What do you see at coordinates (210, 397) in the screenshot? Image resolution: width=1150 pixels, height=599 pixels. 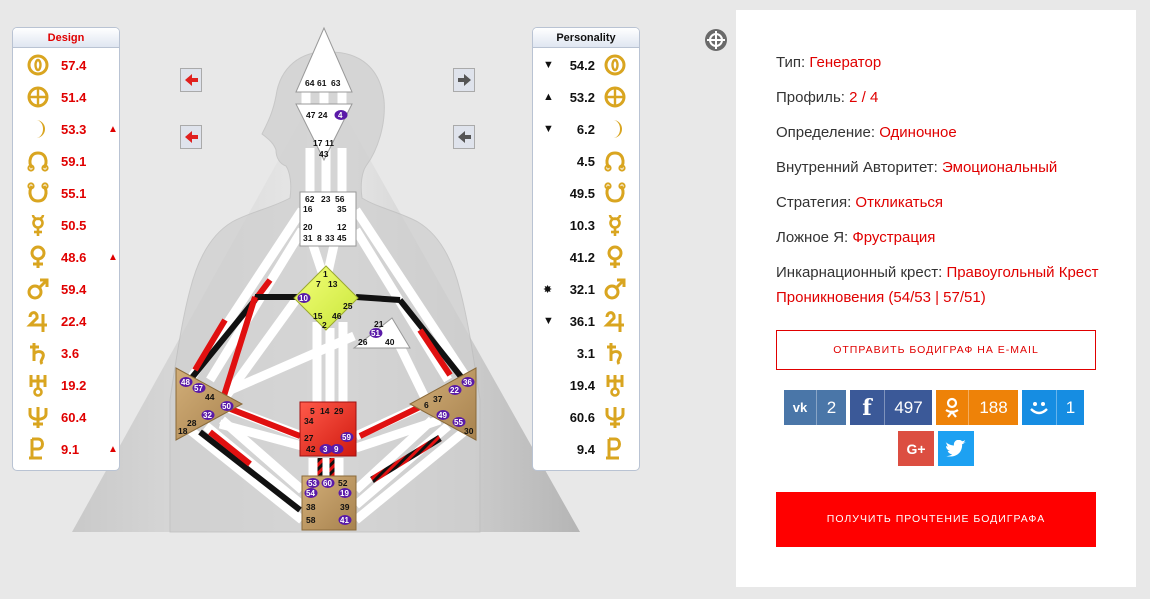 I see `gate-number: 44` at bounding box center [210, 397].